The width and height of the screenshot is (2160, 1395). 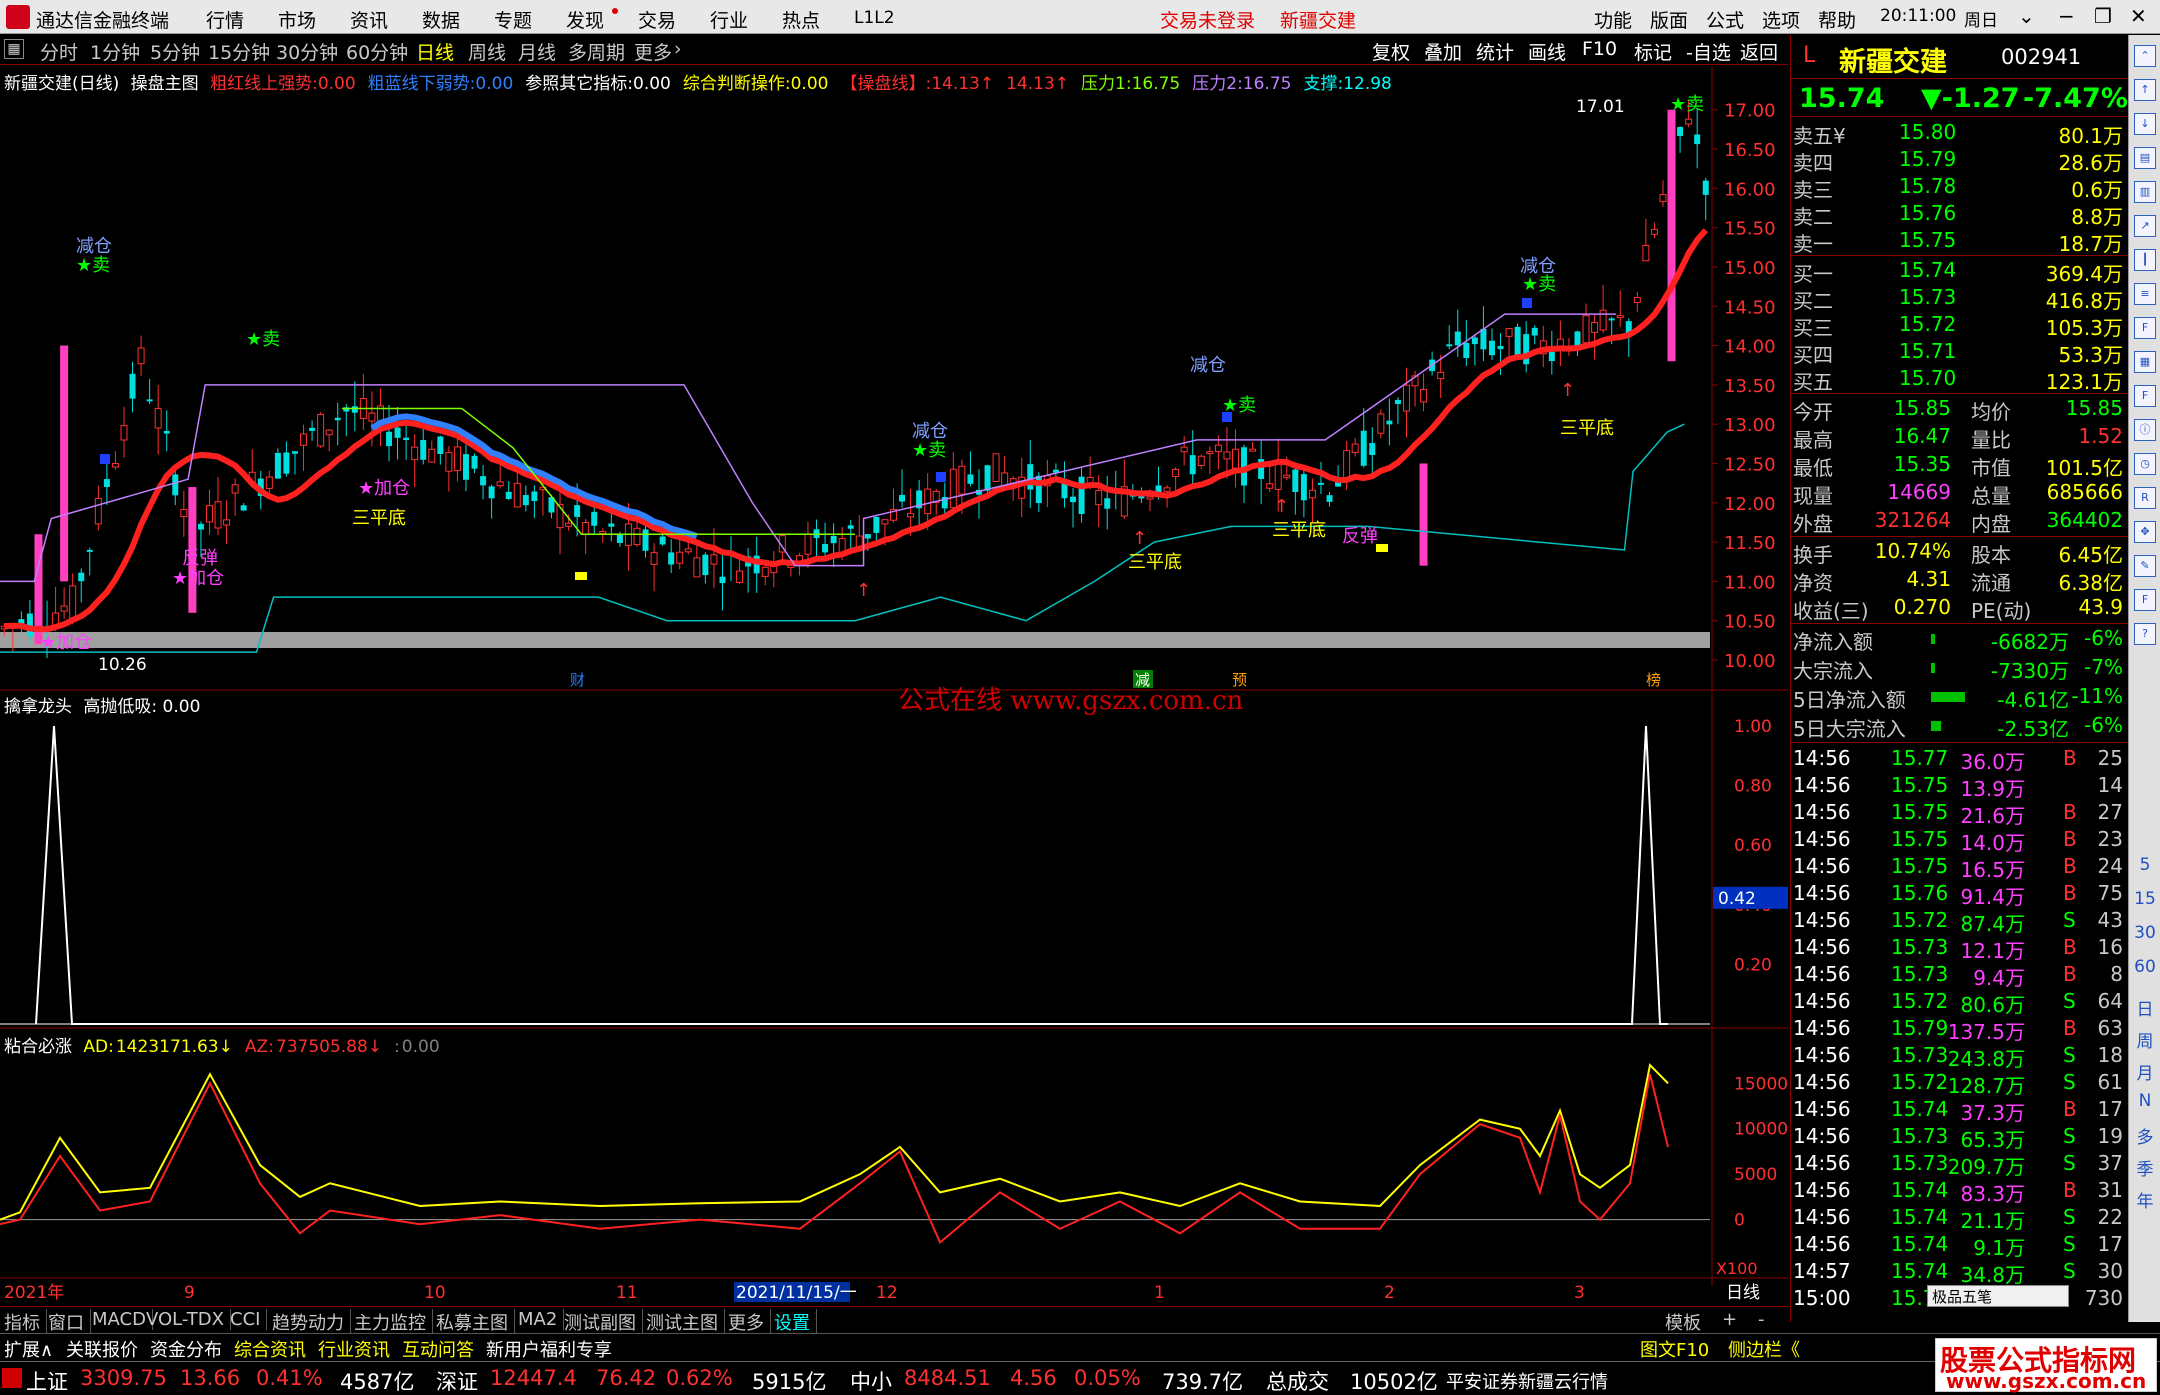 I want to click on period-label-button: 周, so click(x=2144, y=1039).